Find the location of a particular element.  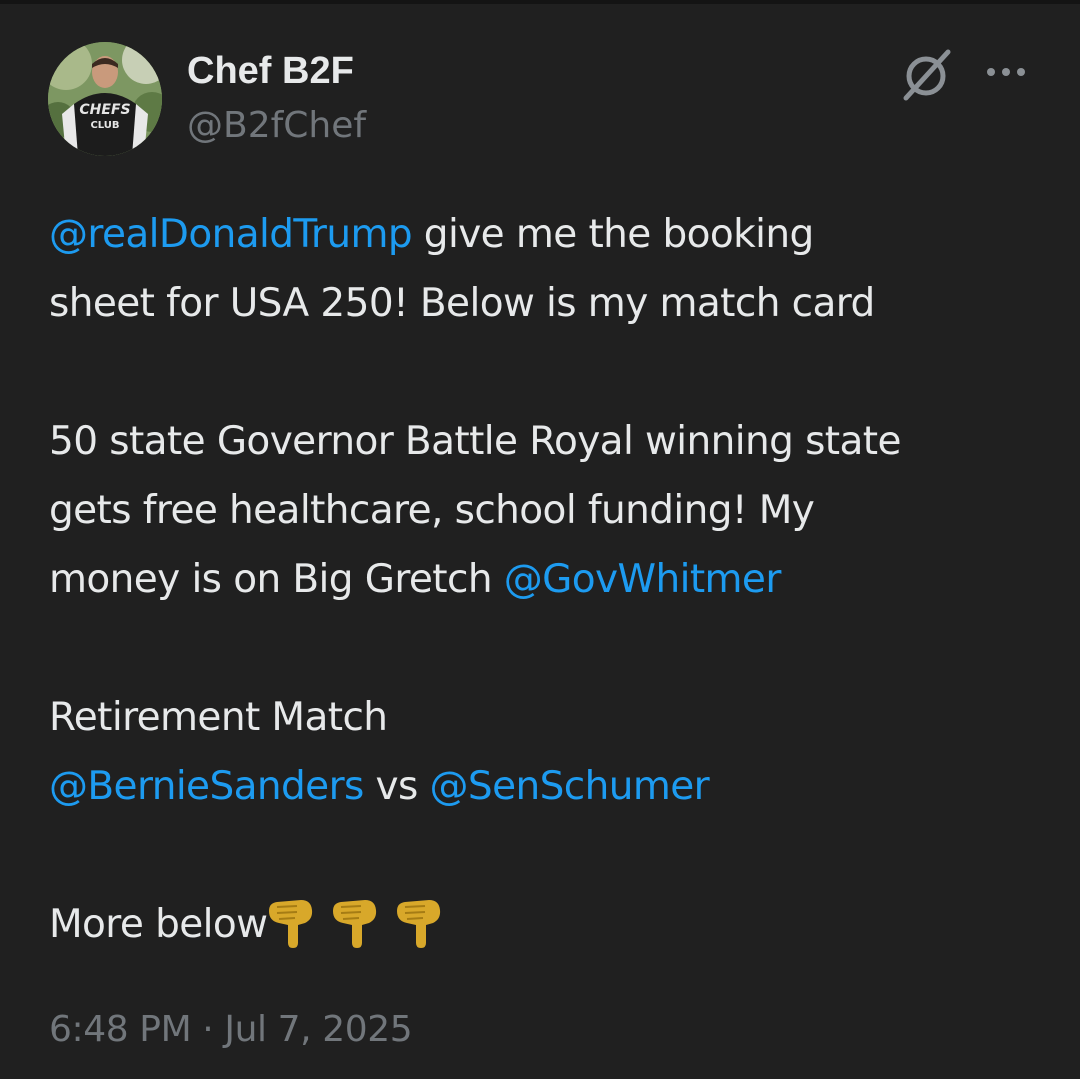

tweet-line: @BernieSanders vs @SenSchumer is located at coordinates (549, 786).